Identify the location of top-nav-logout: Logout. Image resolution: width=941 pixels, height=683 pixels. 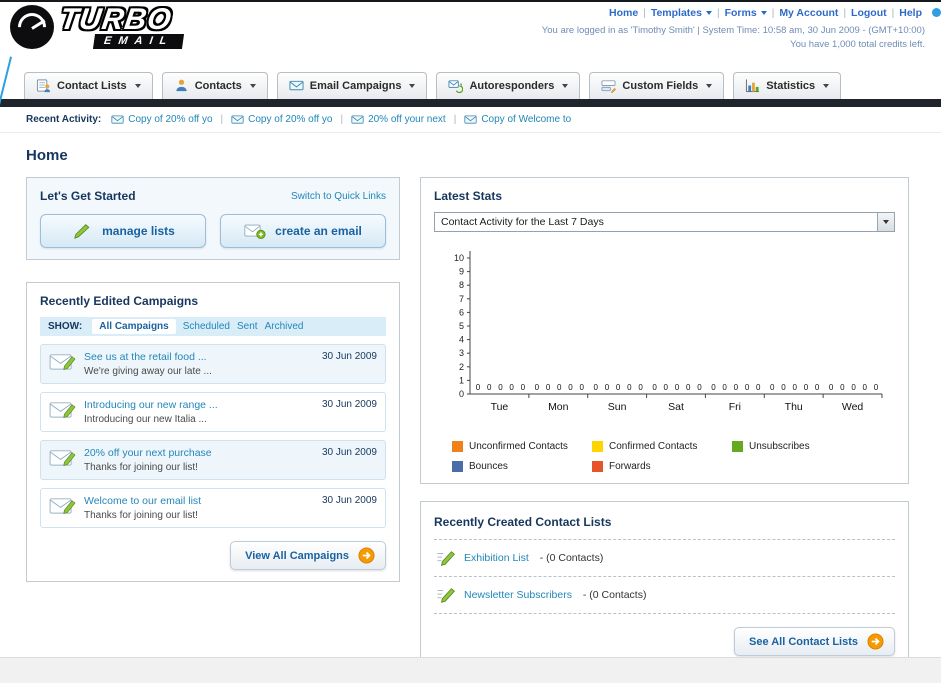
(869, 13).